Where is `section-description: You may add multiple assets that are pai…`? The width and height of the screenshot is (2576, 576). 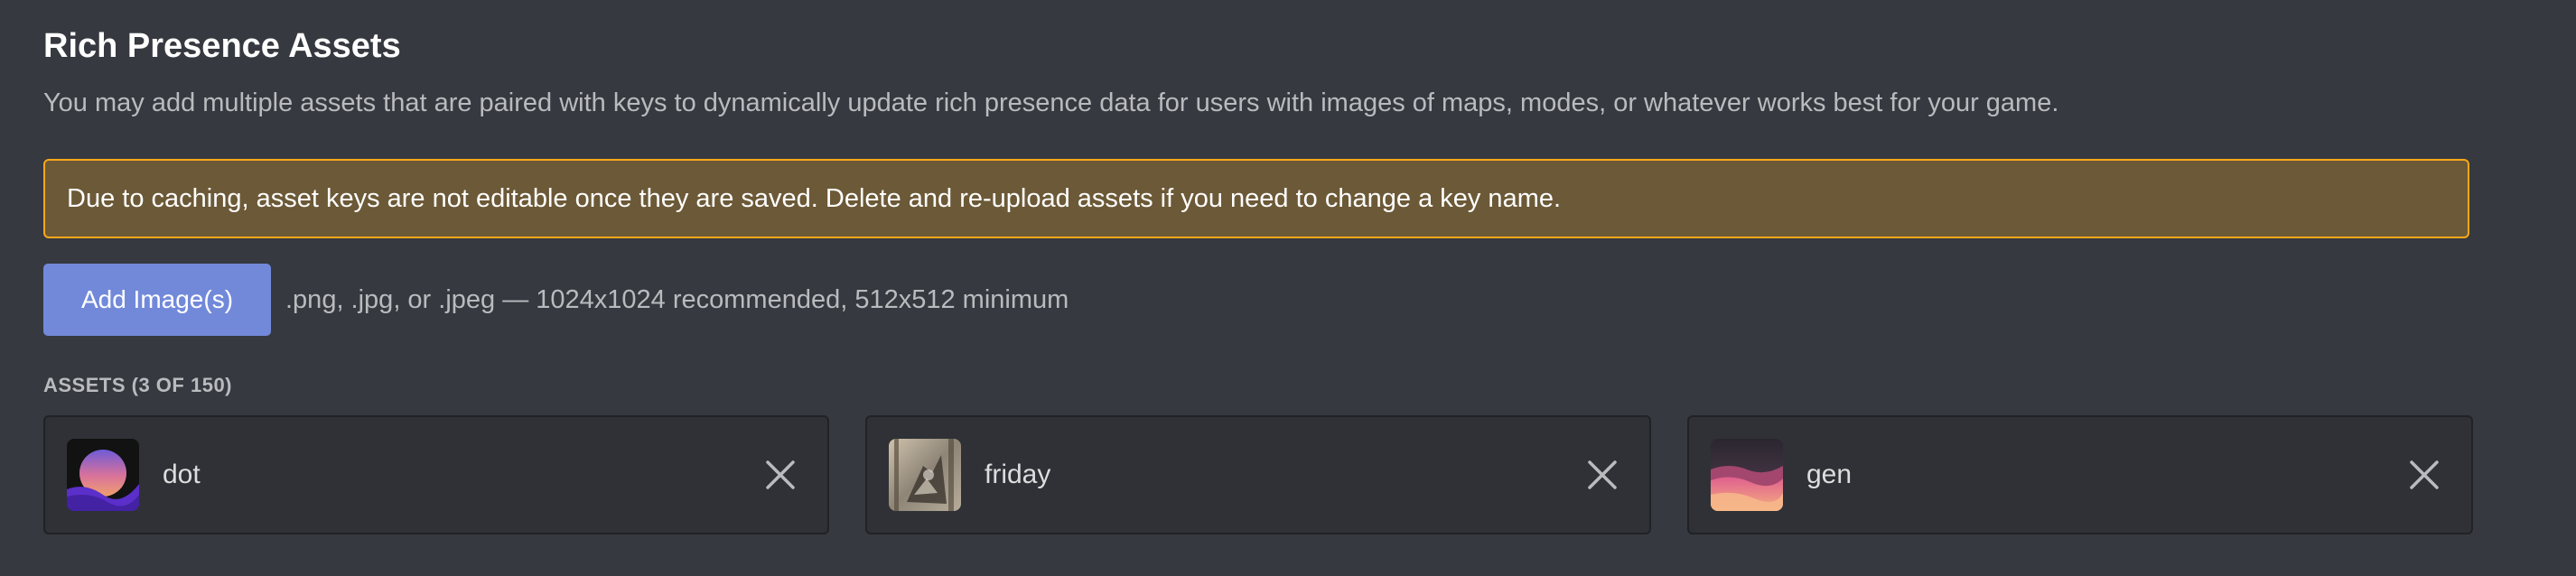
section-description: You may add multiple assets that are pai… is located at coordinates (1051, 102).